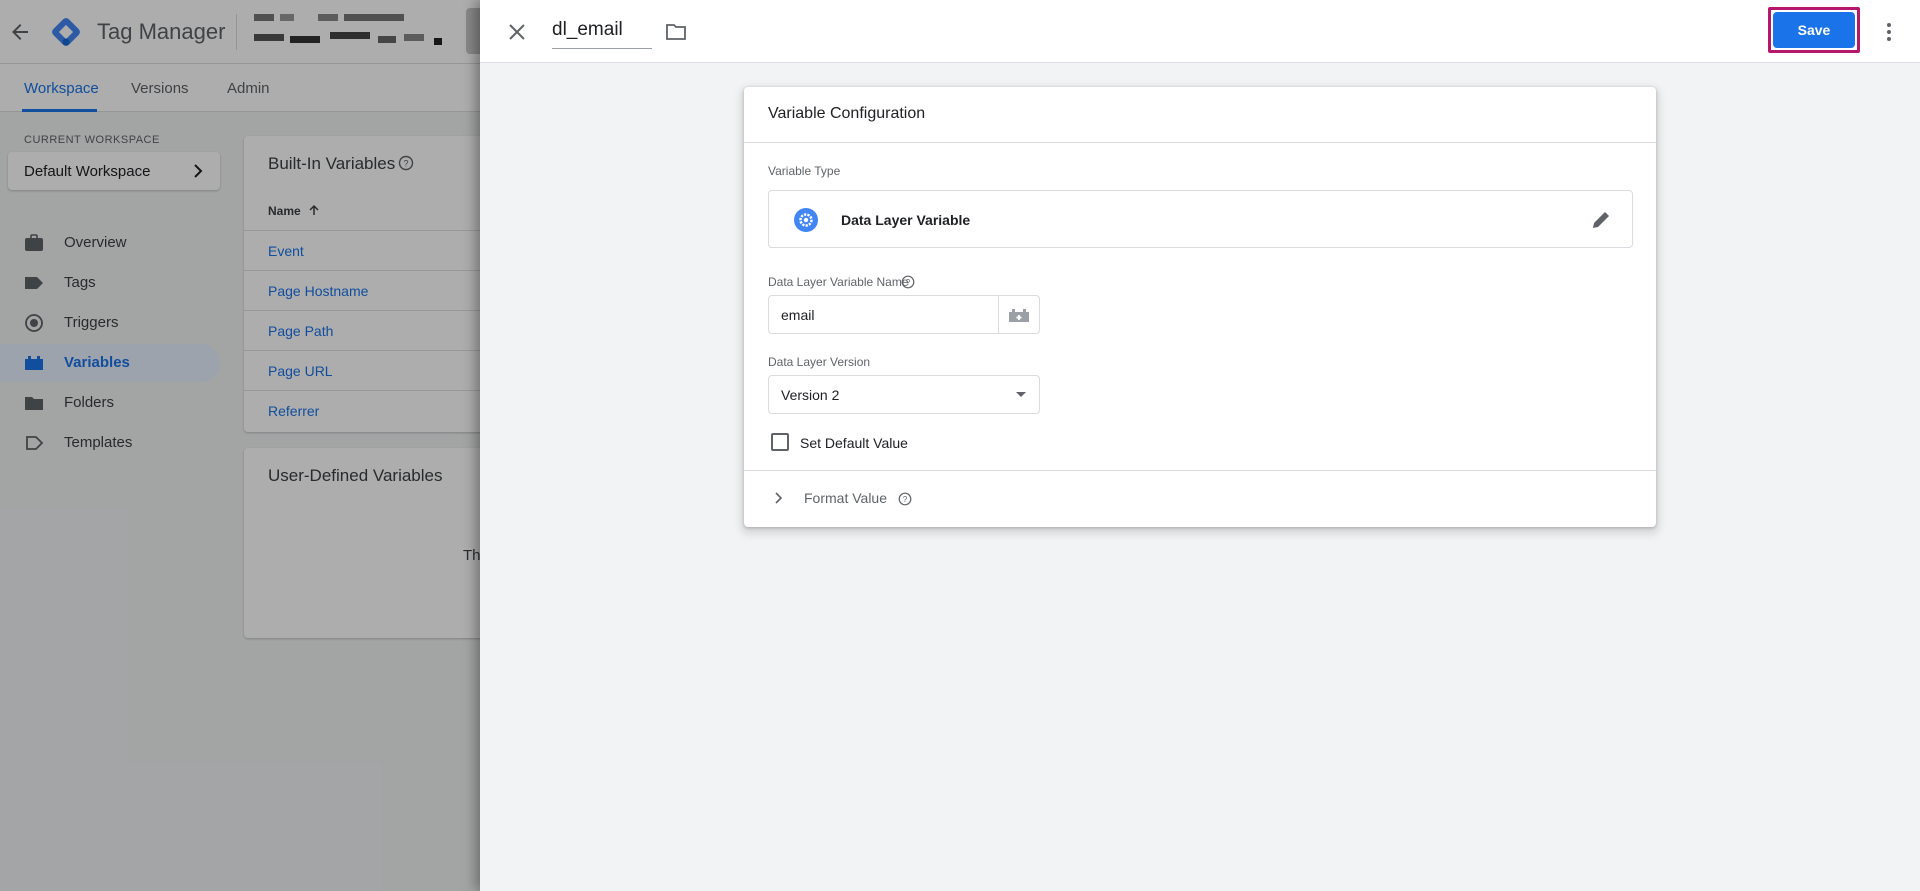 Image resolution: width=1920 pixels, height=891 pixels. I want to click on format-value-expander: Format Value ?, so click(1200, 499).